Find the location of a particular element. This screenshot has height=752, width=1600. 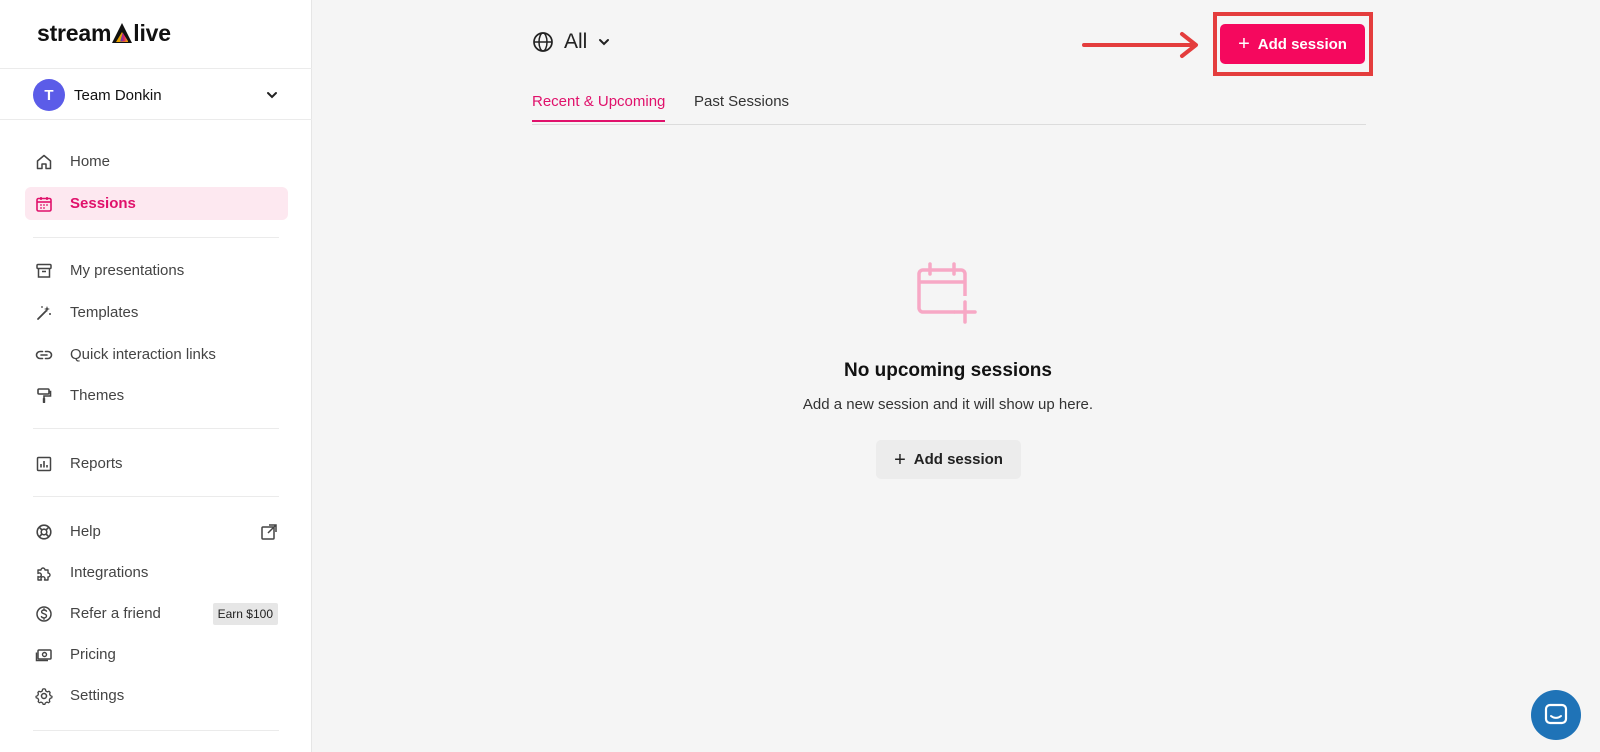

dollar-circle-icon is located at coordinates (44, 614).